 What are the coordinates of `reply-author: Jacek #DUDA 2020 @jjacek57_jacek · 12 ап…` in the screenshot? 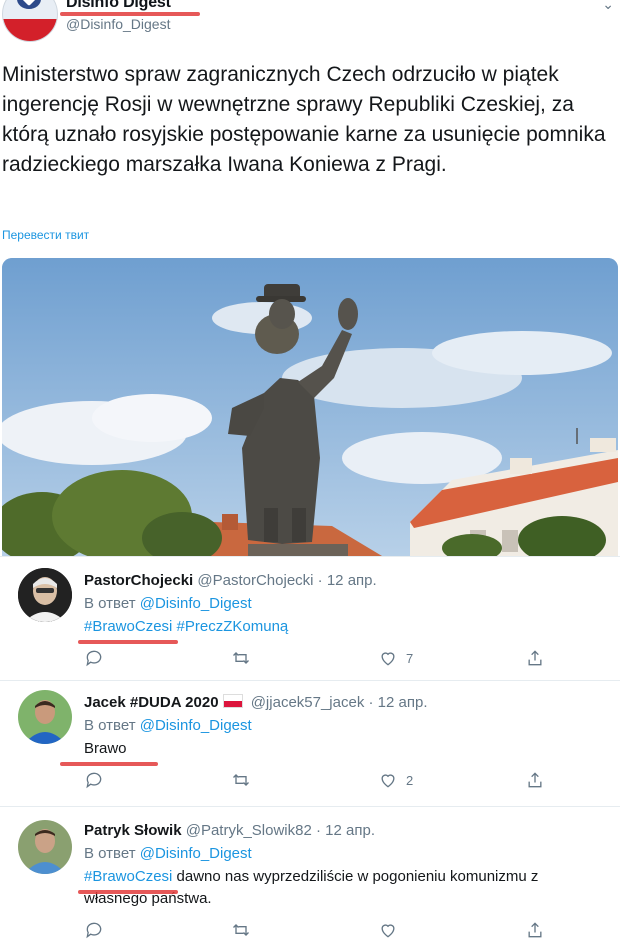 It's located at (256, 702).